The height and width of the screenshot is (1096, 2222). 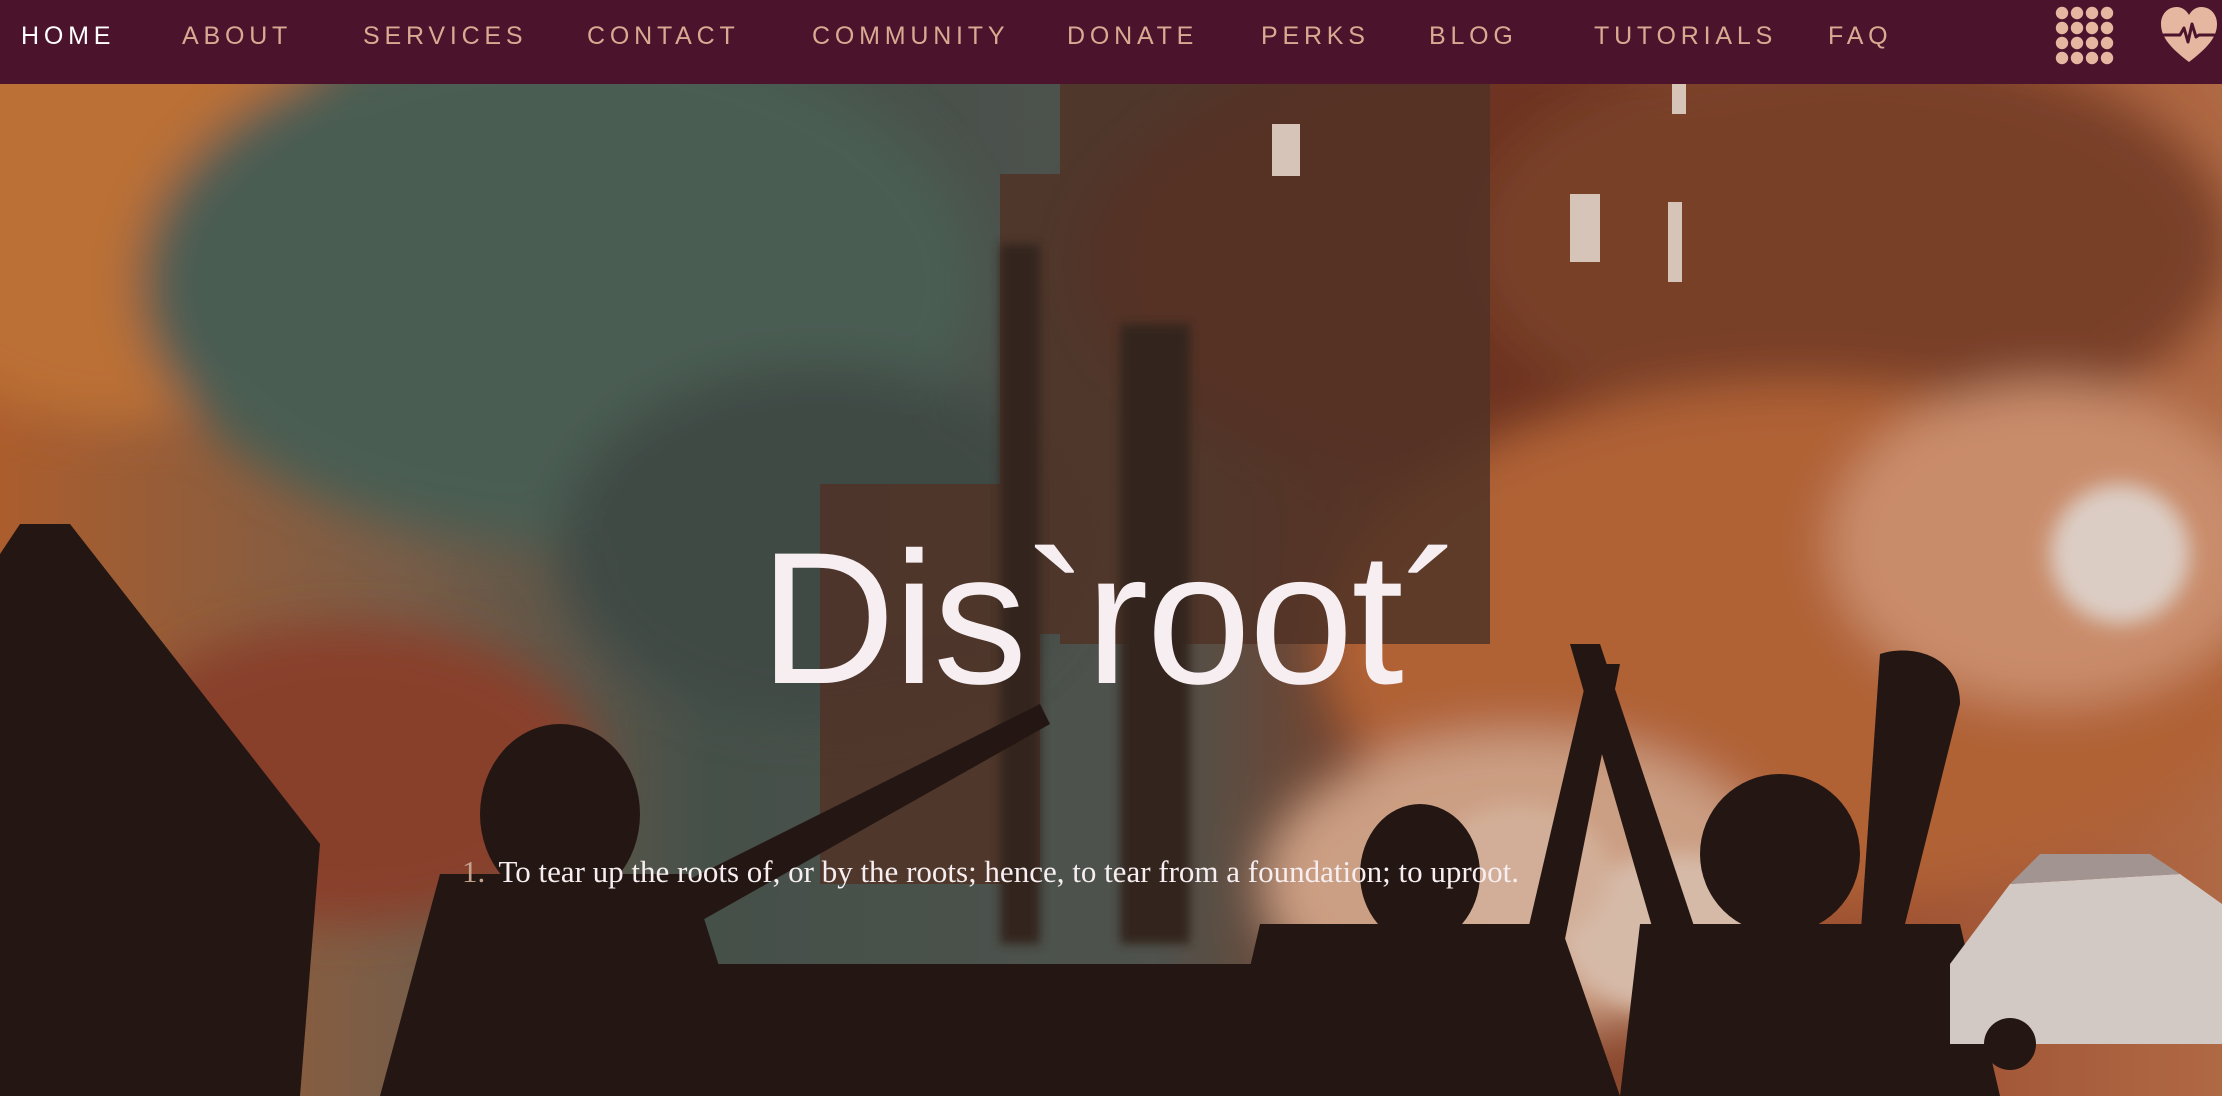 What do you see at coordinates (663, 36) in the screenshot?
I see `nav-contact: CONTACT` at bounding box center [663, 36].